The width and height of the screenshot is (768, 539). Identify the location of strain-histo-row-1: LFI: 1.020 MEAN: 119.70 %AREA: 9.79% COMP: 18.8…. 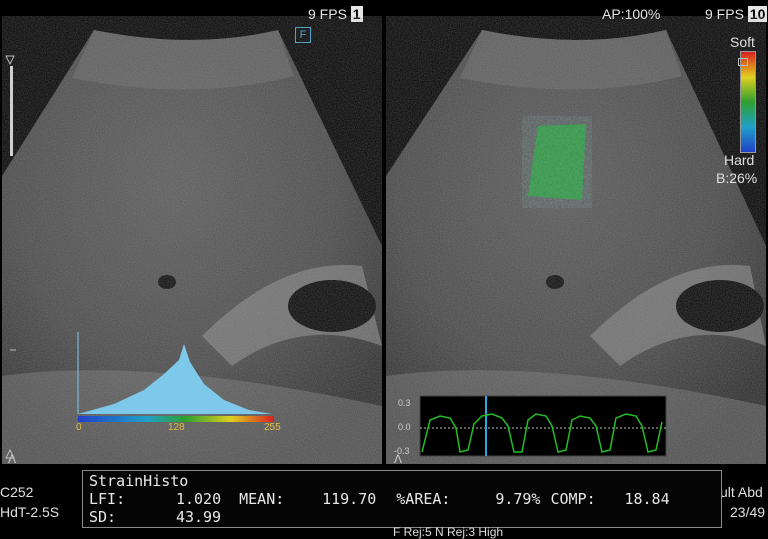
(379, 499).